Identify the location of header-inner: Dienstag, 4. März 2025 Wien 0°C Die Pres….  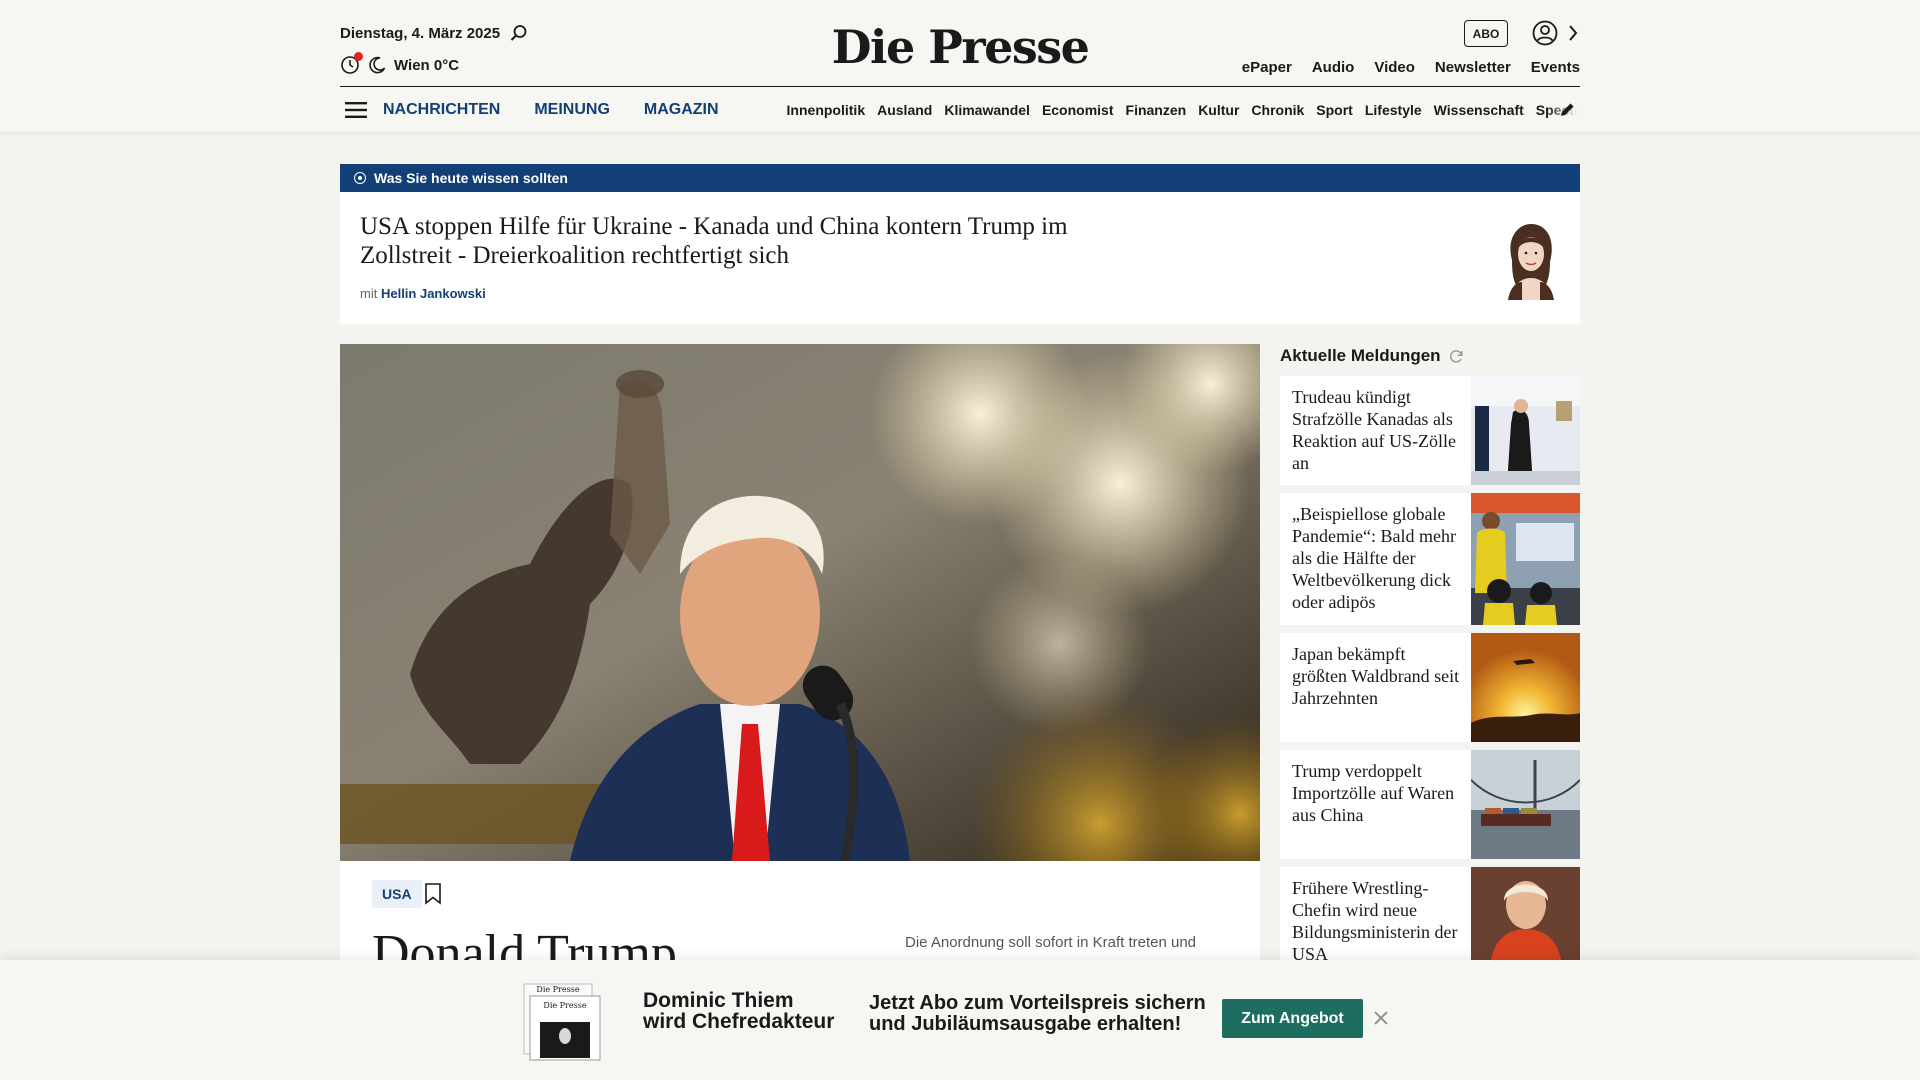
(960, 66).